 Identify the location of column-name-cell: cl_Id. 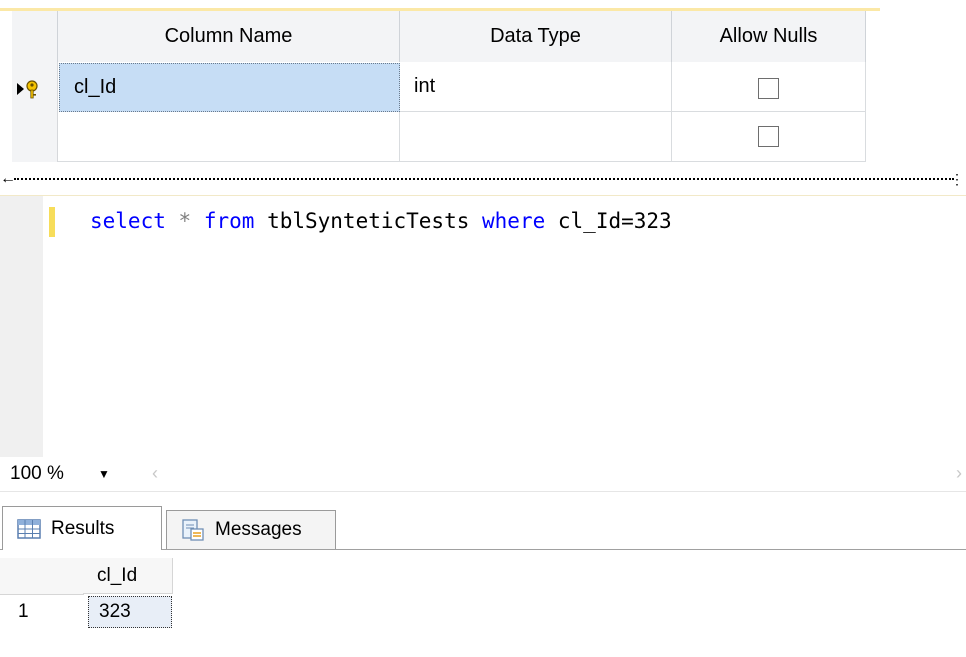
(229, 87).